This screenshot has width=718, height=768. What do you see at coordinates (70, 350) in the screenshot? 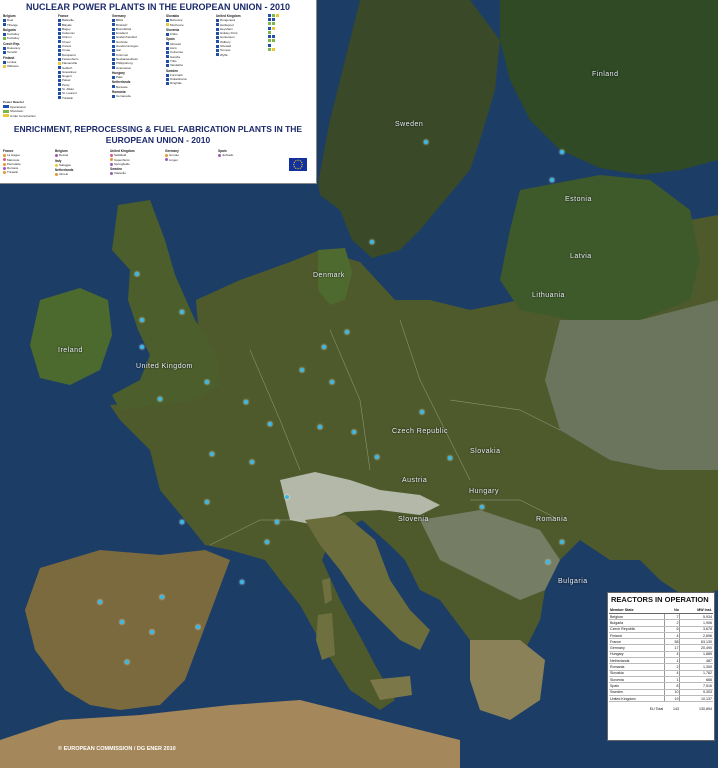
I see `label-ireland: Ireland` at bounding box center [70, 350].